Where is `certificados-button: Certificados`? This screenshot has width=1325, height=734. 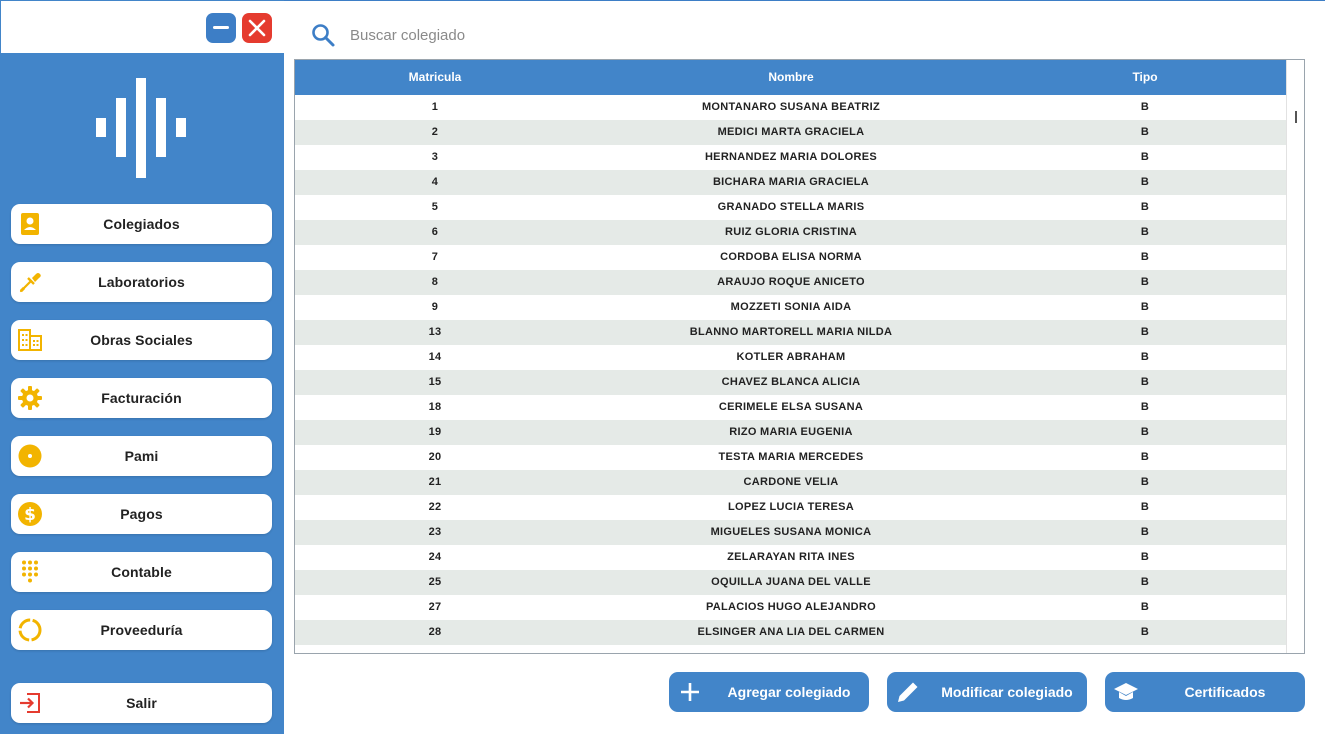
certificados-button: Certificados is located at coordinates (1205, 692).